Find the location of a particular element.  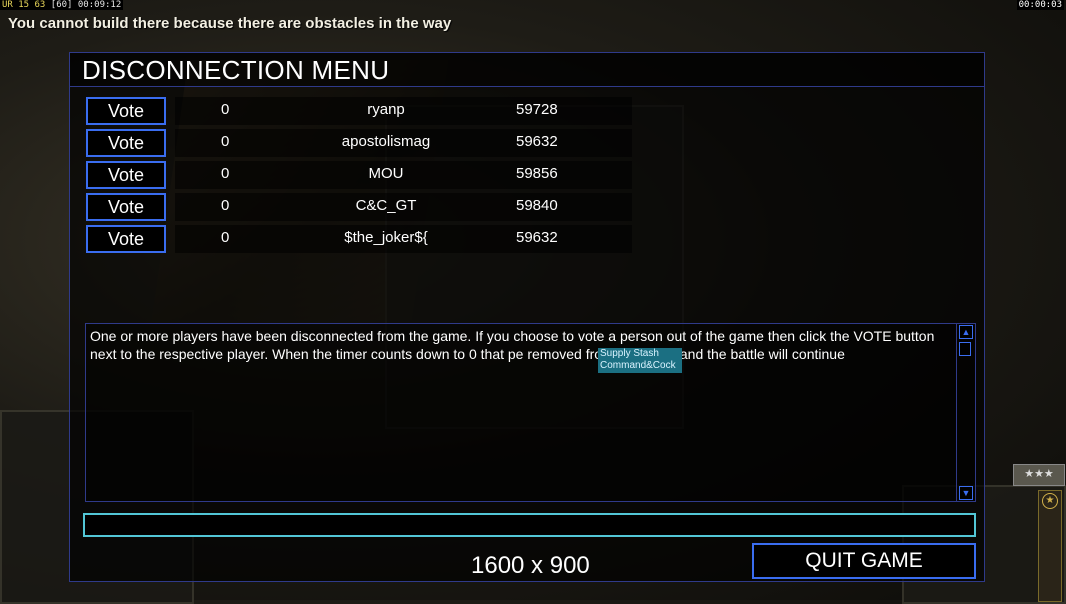

object-tooltip: Supply Stash Command&Cock is located at coordinates (640, 360).